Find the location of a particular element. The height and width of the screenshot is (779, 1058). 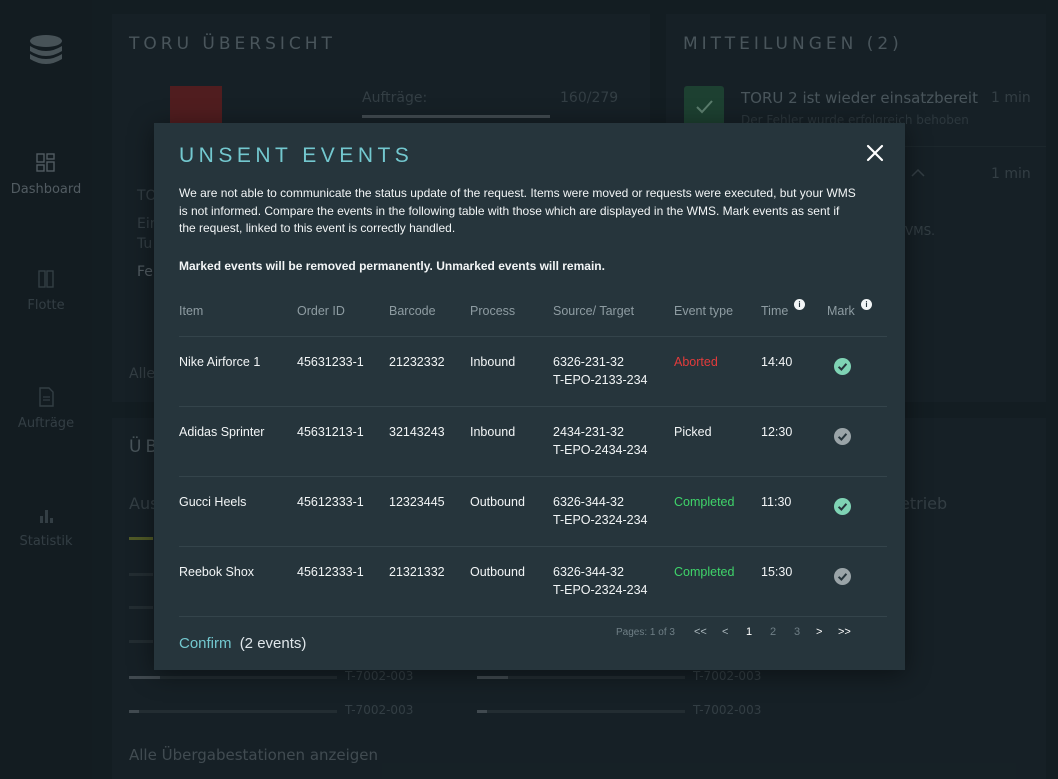

close-icon is located at coordinates (875, 153).